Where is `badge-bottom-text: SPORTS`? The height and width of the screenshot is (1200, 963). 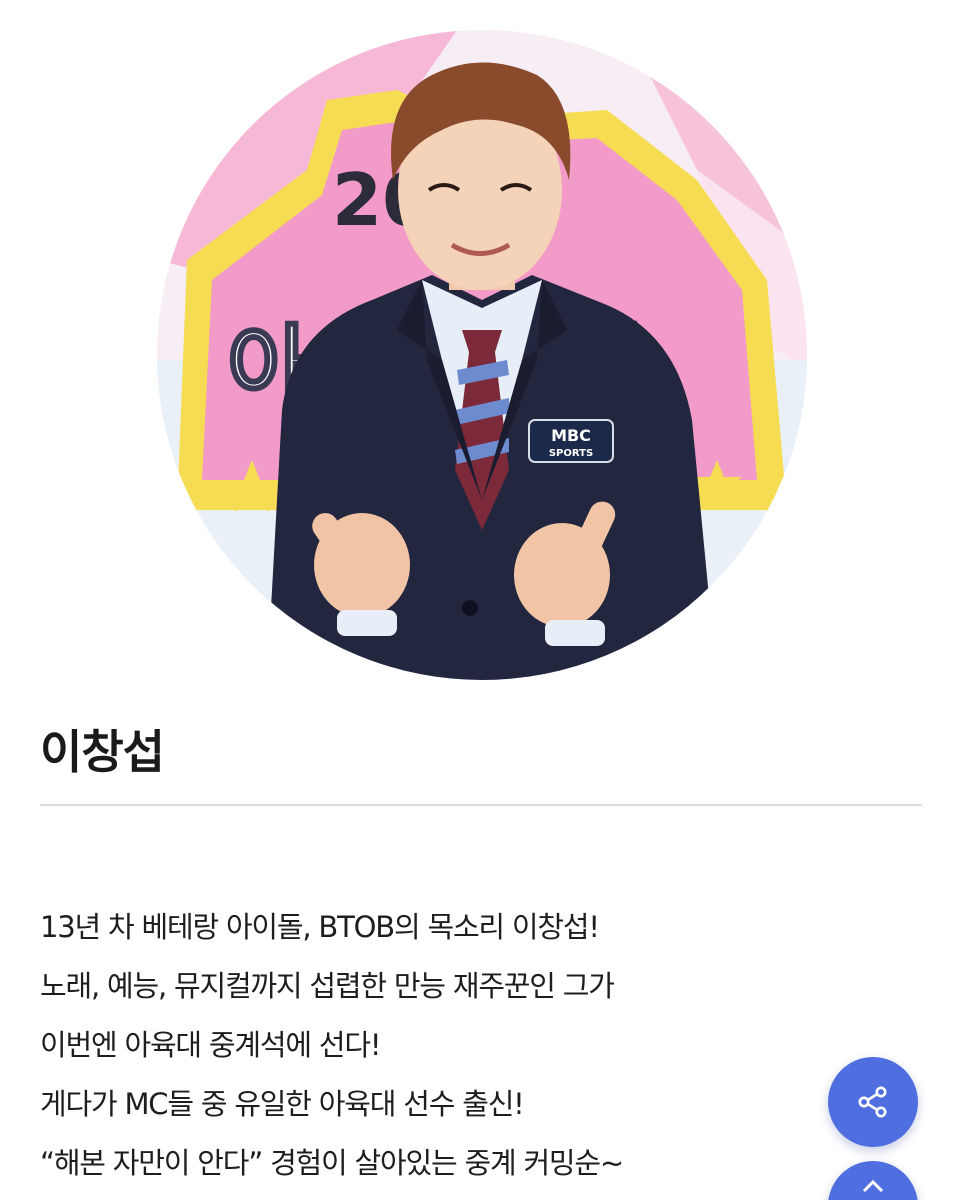 badge-bottom-text: SPORTS is located at coordinates (571, 453).